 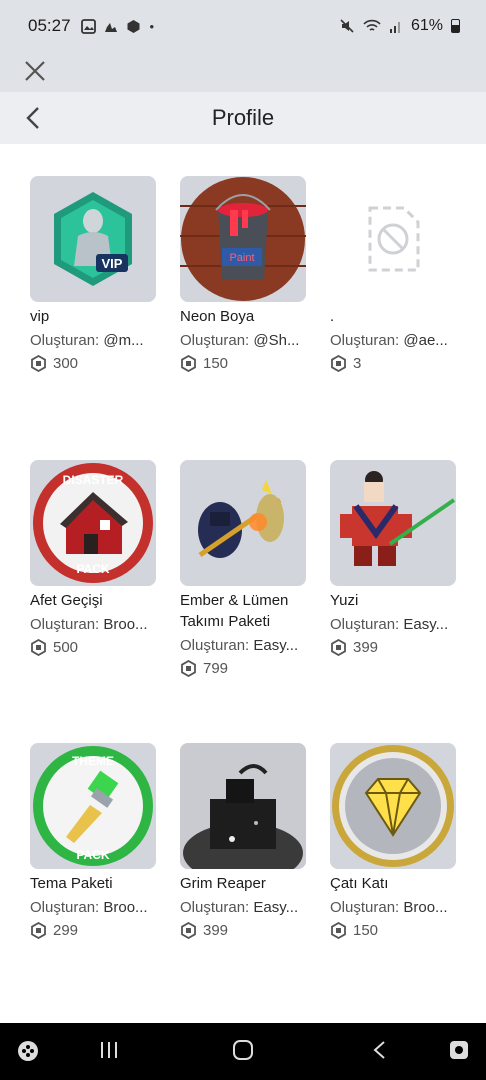 What do you see at coordinates (34, 118) in the screenshot?
I see `back-arrow-icon` at bounding box center [34, 118].